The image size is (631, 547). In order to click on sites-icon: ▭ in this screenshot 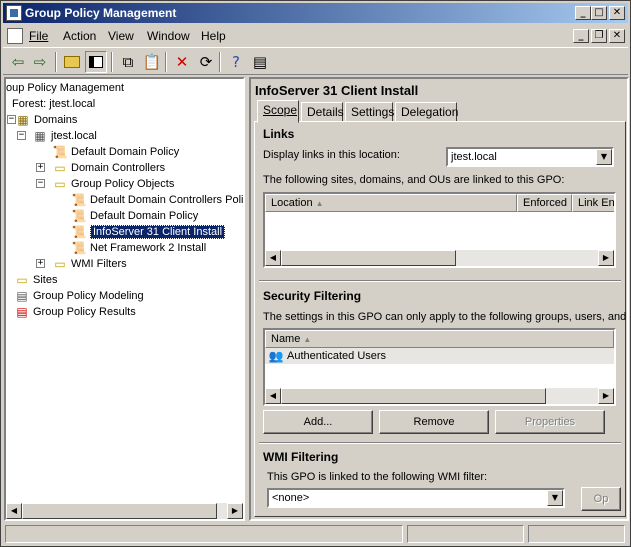, I will do `click(22, 280)`.